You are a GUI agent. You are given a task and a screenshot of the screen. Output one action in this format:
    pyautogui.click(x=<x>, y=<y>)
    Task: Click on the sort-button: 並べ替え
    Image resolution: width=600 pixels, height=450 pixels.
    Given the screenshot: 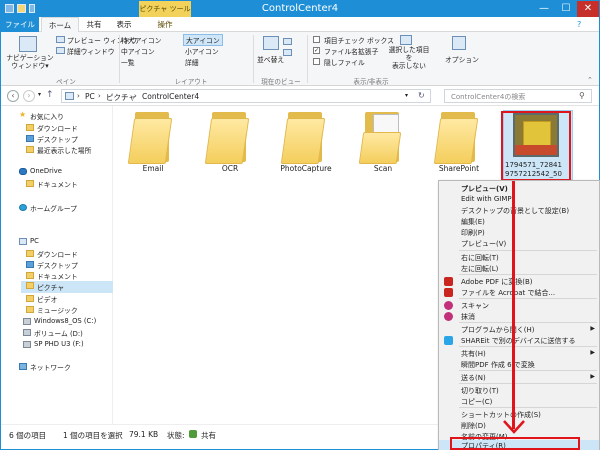 What is the action you would take?
    pyautogui.click(x=270, y=59)
    